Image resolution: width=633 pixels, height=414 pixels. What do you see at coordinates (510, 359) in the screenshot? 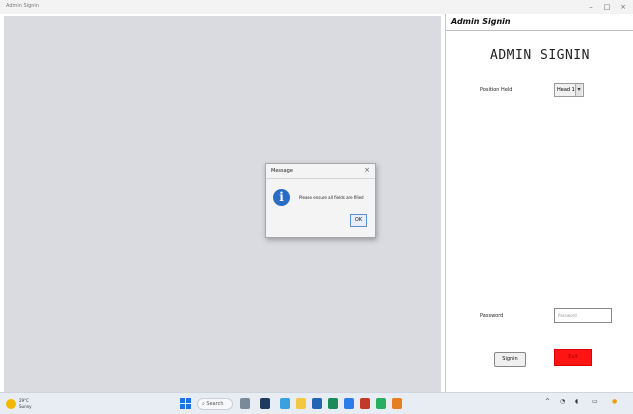
I see `signin-button: Signin` at bounding box center [510, 359].